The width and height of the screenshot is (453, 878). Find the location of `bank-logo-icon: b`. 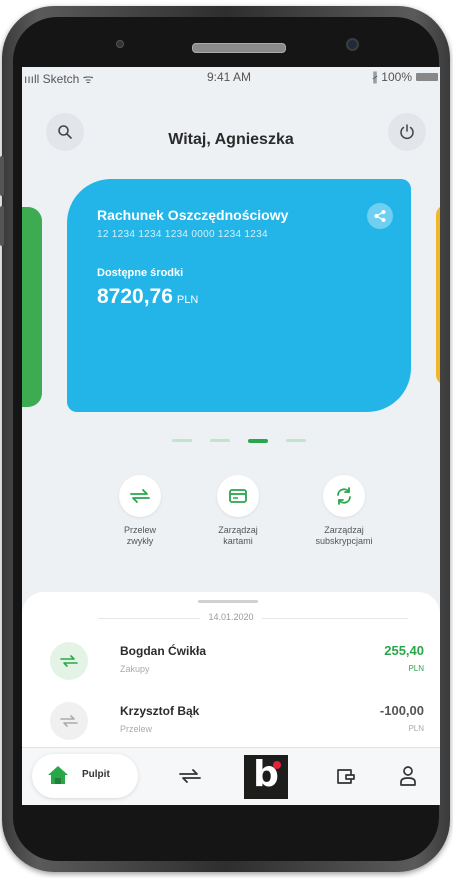

bank-logo-icon: b is located at coordinates (266, 774).